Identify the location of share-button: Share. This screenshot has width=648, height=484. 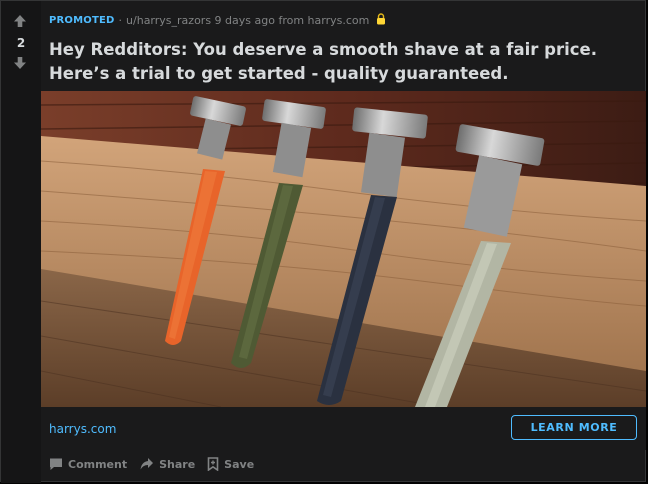
(167, 464).